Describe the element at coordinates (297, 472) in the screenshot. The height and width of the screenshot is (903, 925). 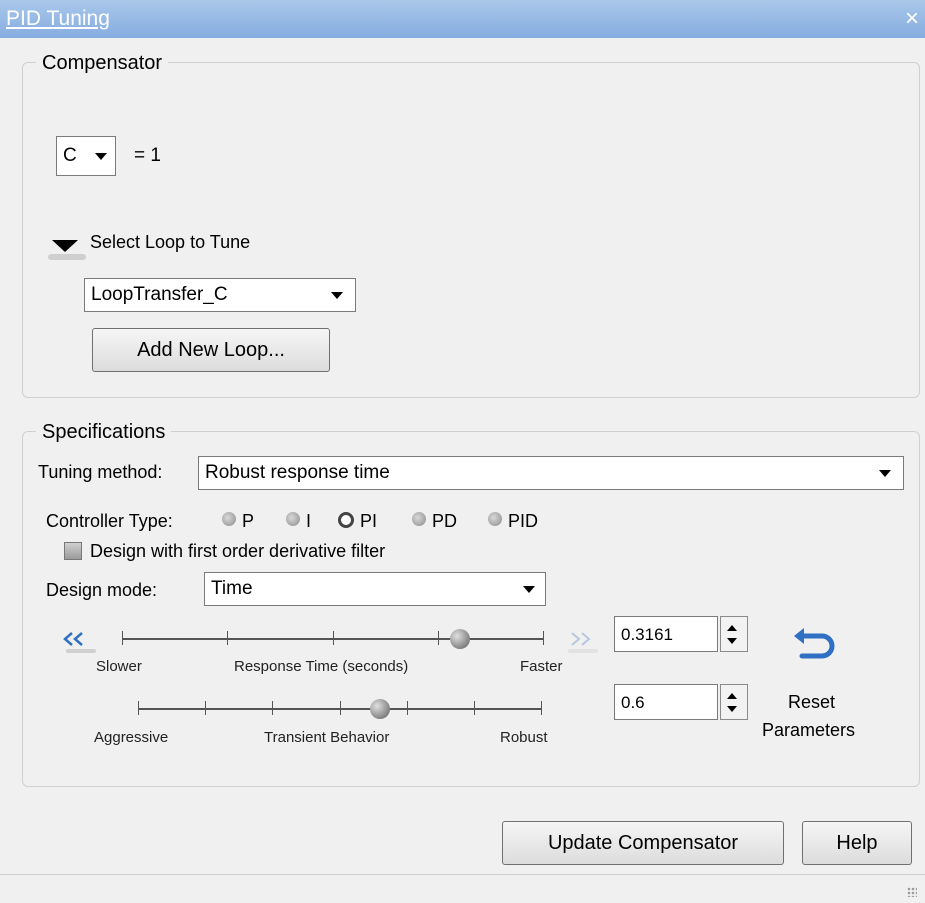
I see `tuning-method-value: Robust response time` at that location.